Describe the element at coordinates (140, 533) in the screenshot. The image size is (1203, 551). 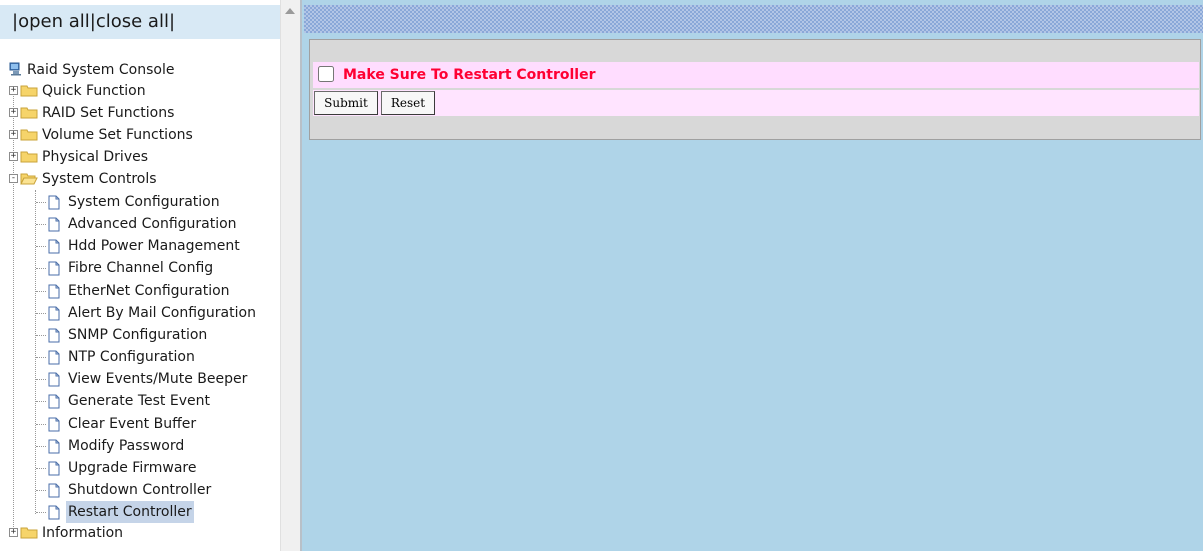
I see `tree-folder-information: + Information` at that location.